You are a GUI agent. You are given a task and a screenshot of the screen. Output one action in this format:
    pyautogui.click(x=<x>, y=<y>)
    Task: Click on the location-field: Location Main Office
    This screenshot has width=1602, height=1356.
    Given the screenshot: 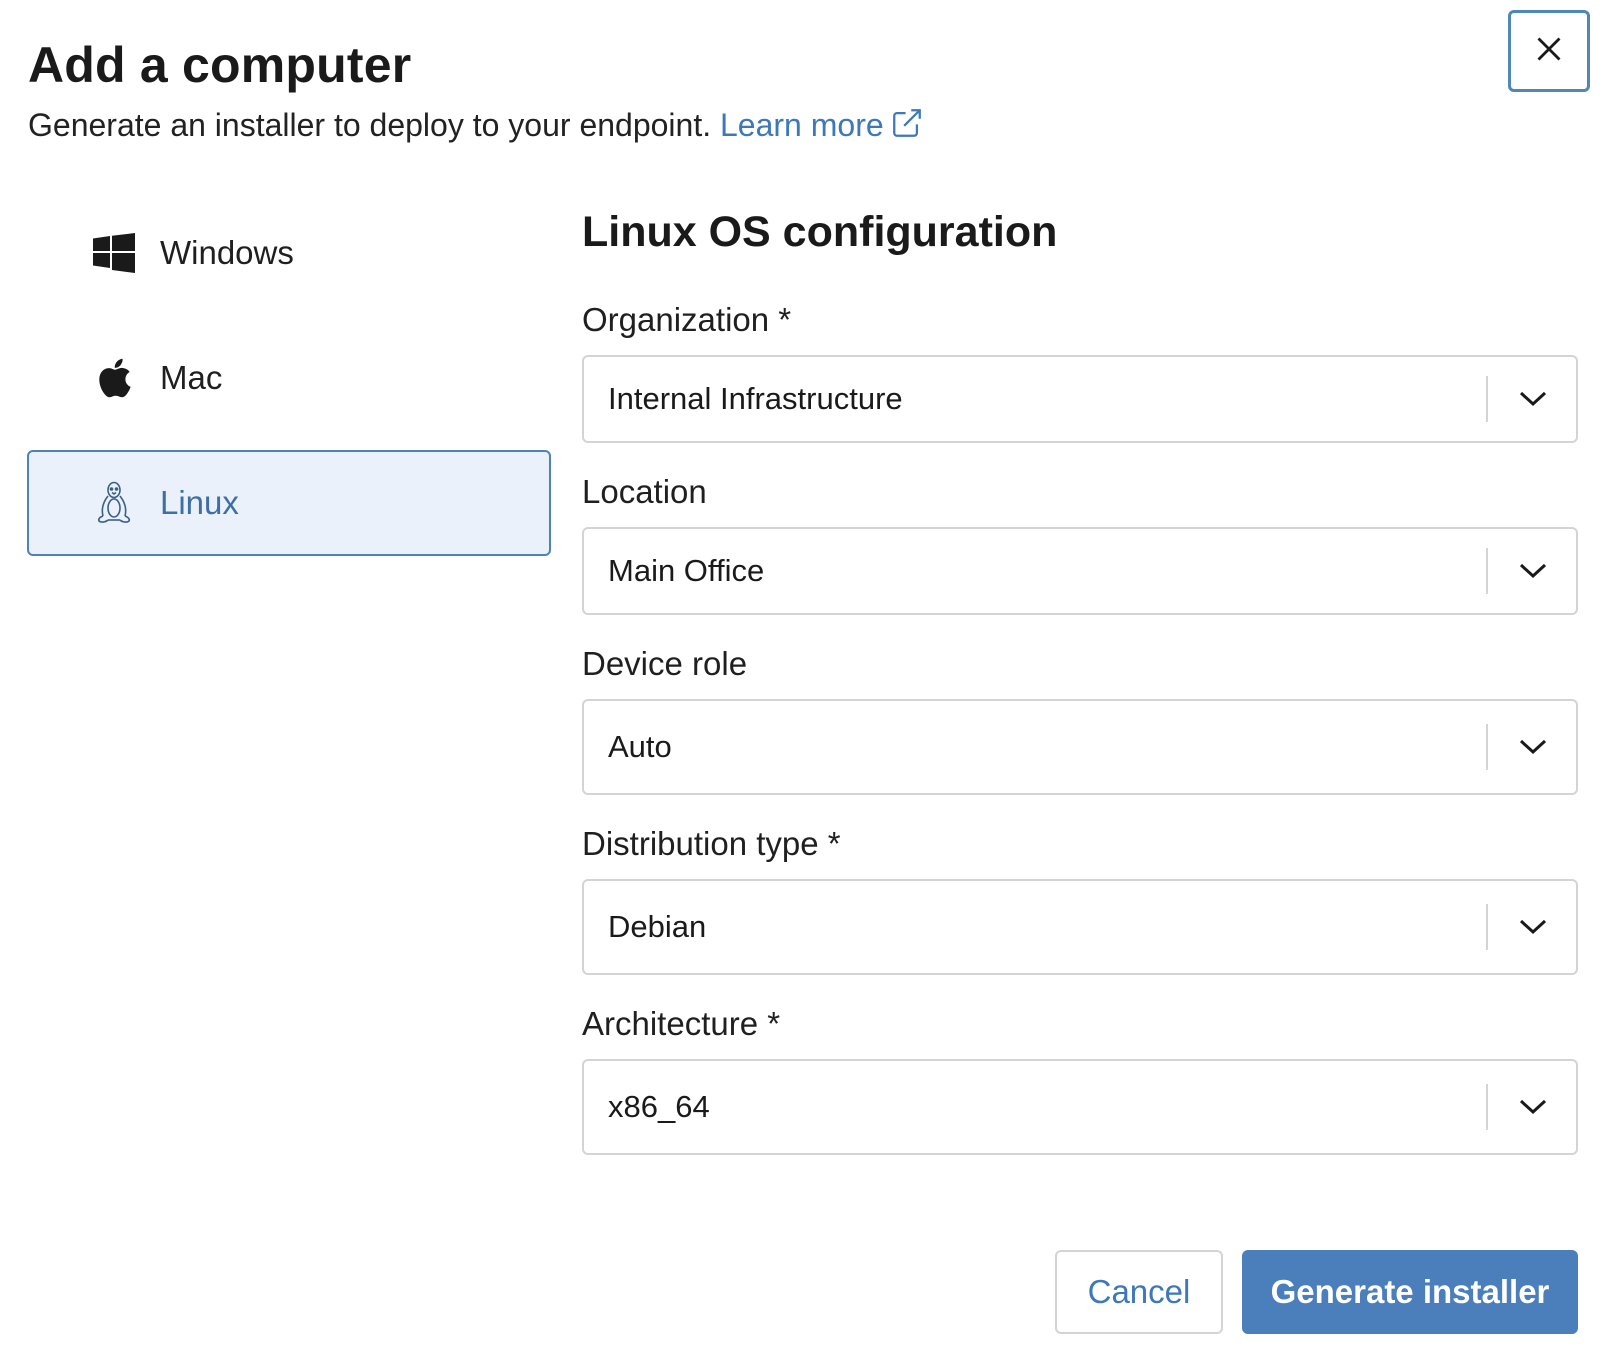 What is the action you would take?
    pyautogui.click(x=1080, y=544)
    